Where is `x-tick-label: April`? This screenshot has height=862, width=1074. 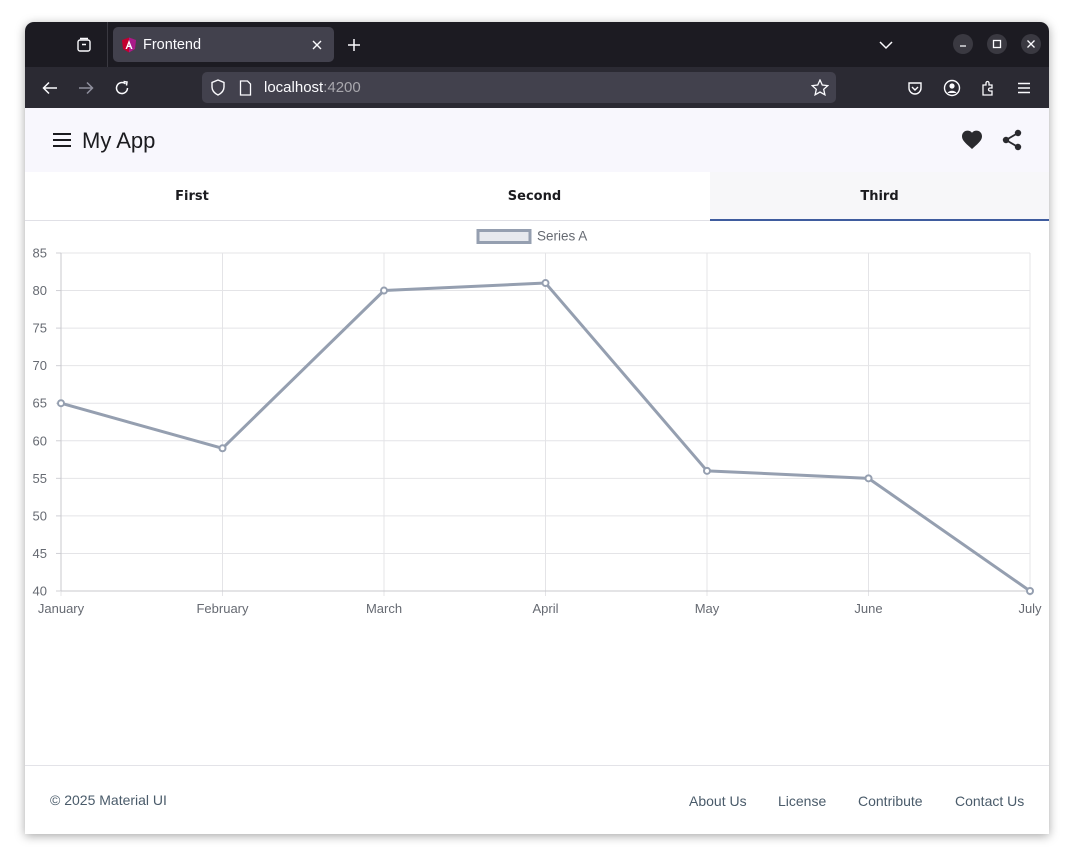
x-tick-label: April is located at coordinates (545, 608).